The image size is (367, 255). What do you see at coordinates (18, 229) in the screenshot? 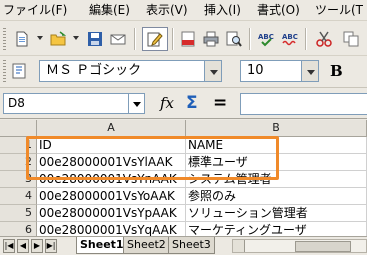
I see `row-header: 6` at bounding box center [18, 229].